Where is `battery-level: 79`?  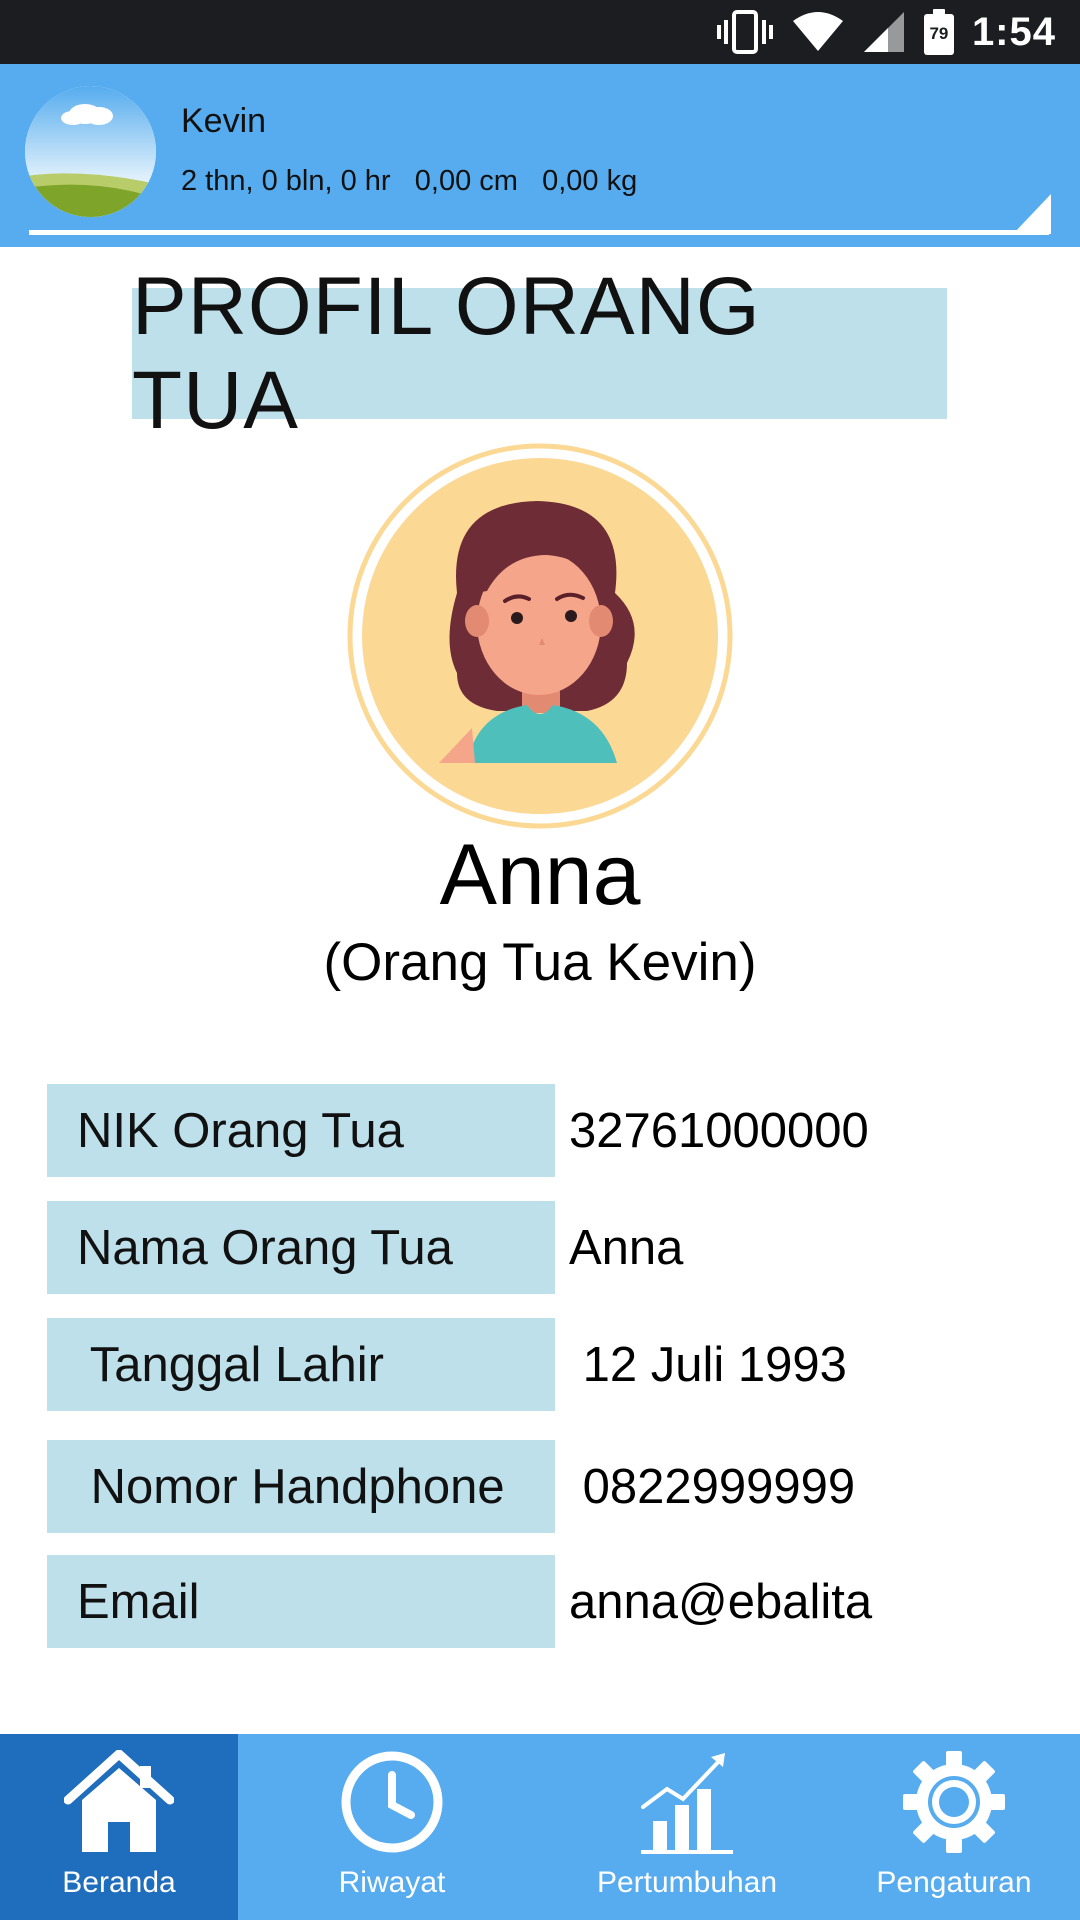
battery-level: 79 is located at coordinates (939, 33).